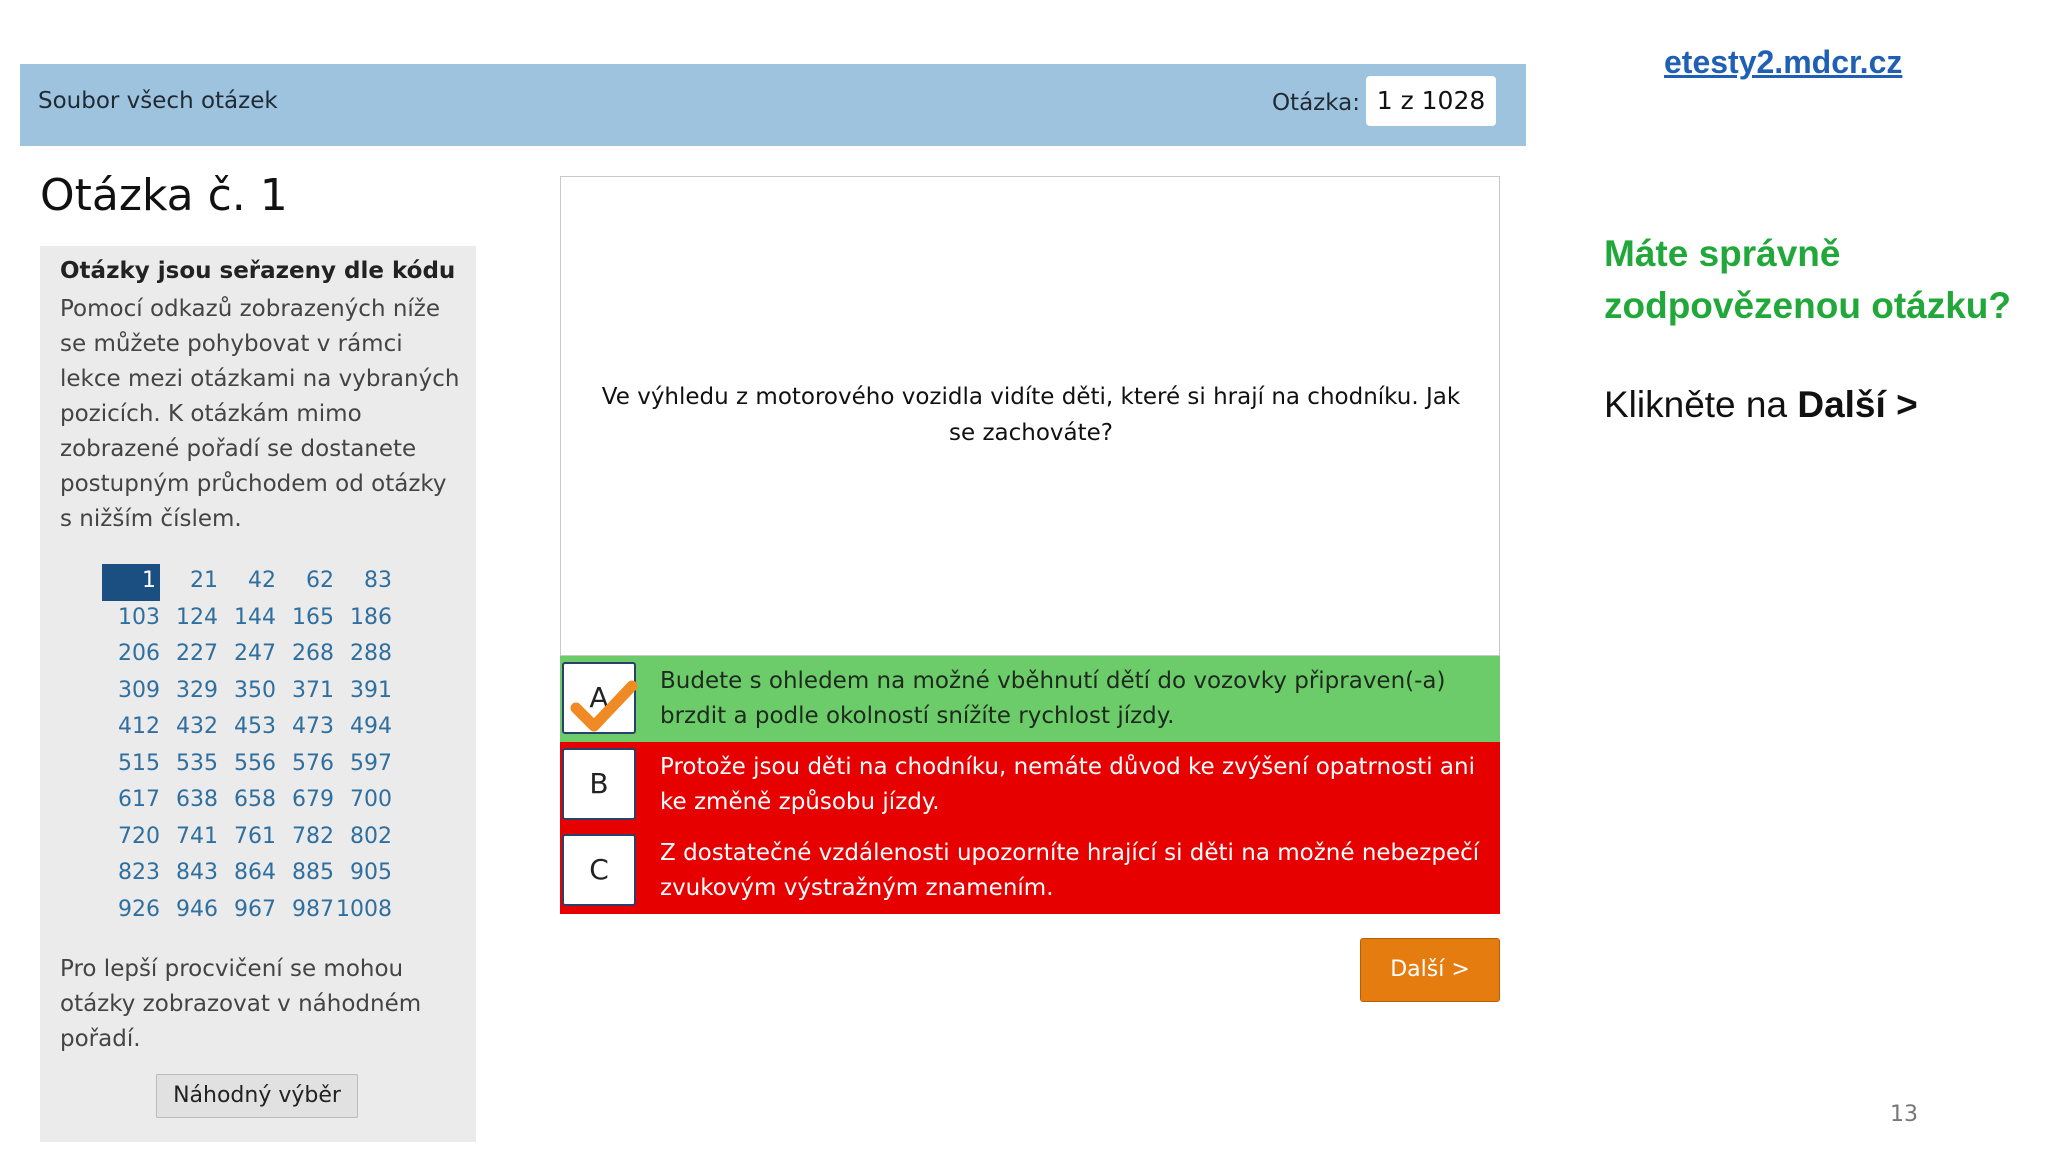  Describe the element at coordinates (363, 801) in the screenshot. I see `question-link: 700` at that location.